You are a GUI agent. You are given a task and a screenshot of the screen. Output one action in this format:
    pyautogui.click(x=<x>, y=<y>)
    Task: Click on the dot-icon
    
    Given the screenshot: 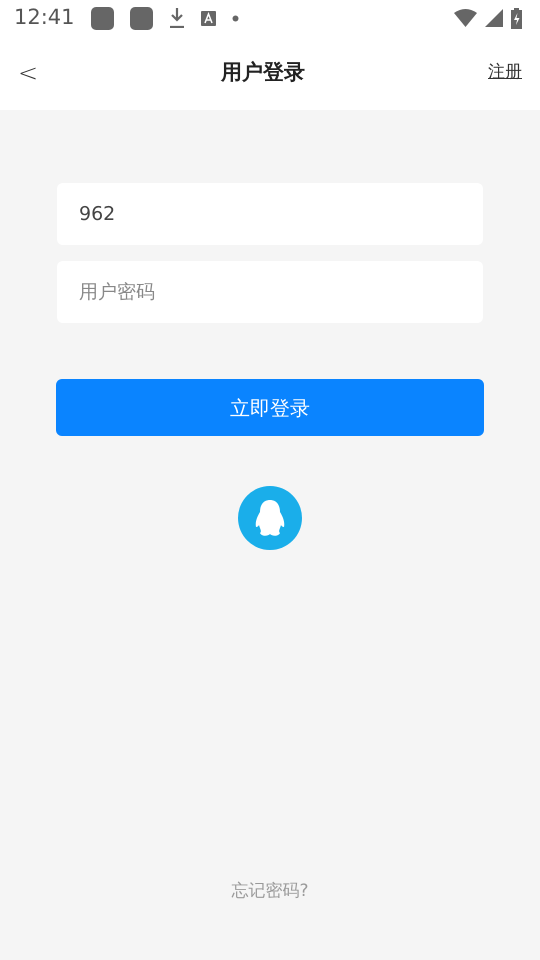 What is the action you would take?
    pyautogui.click(x=235, y=18)
    